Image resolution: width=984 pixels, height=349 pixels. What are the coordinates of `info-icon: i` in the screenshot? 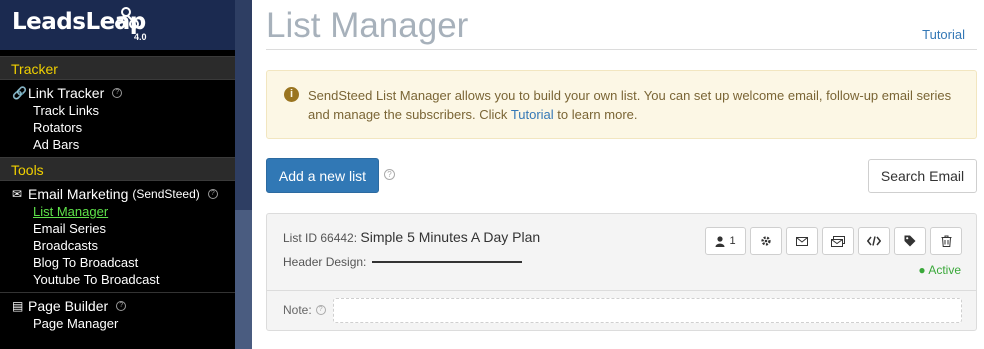 It's located at (291, 94).